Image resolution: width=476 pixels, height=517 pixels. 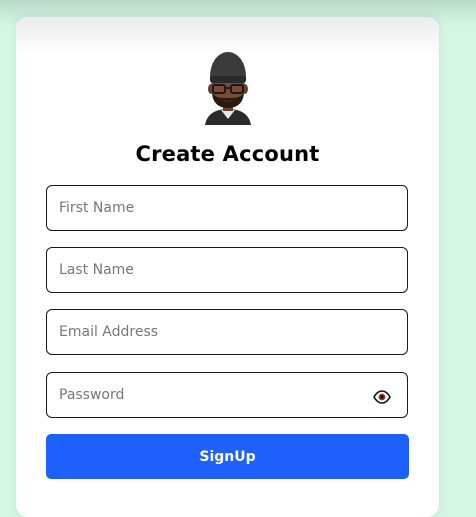 I want to click on email-input, so click(x=227, y=332).